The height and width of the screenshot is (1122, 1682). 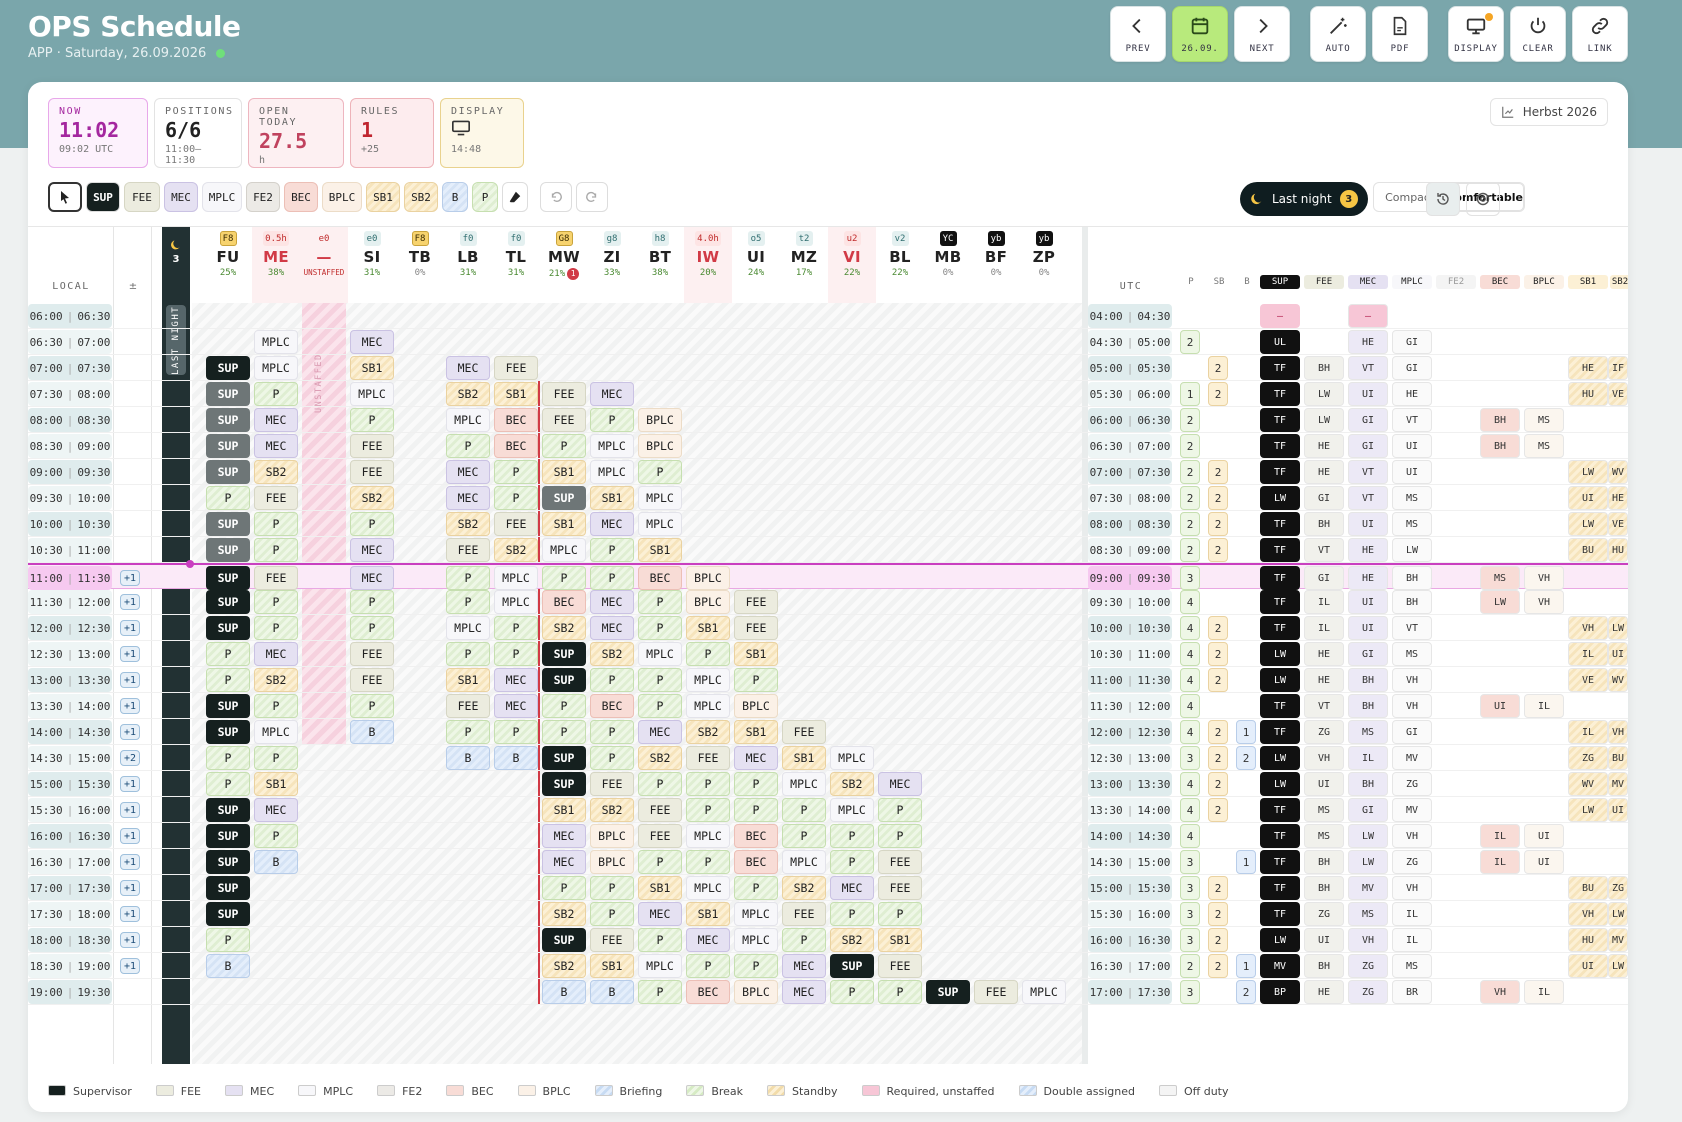 What do you see at coordinates (1044, 265) in the screenshot?
I see `staff-header-zp: yb ZP 0%` at bounding box center [1044, 265].